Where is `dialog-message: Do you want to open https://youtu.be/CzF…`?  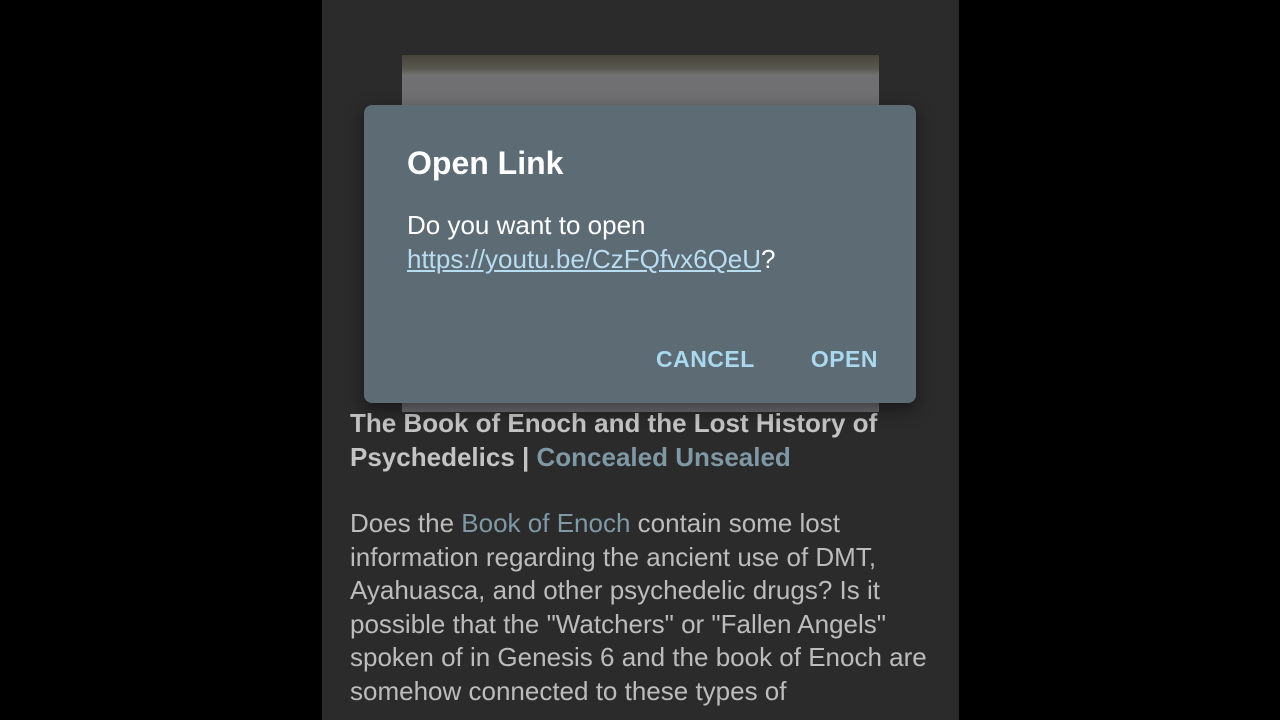 dialog-message: Do you want to open https://youtu.be/CzF… is located at coordinates (642, 242).